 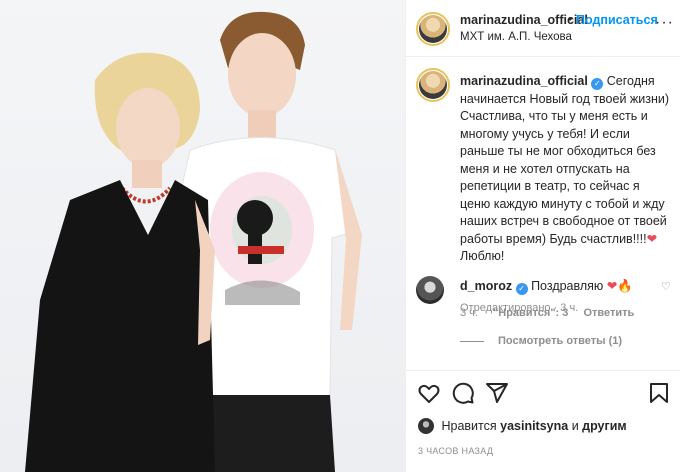 What do you see at coordinates (486, 286) in the screenshot?
I see `commenter-username: d_moroz` at bounding box center [486, 286].